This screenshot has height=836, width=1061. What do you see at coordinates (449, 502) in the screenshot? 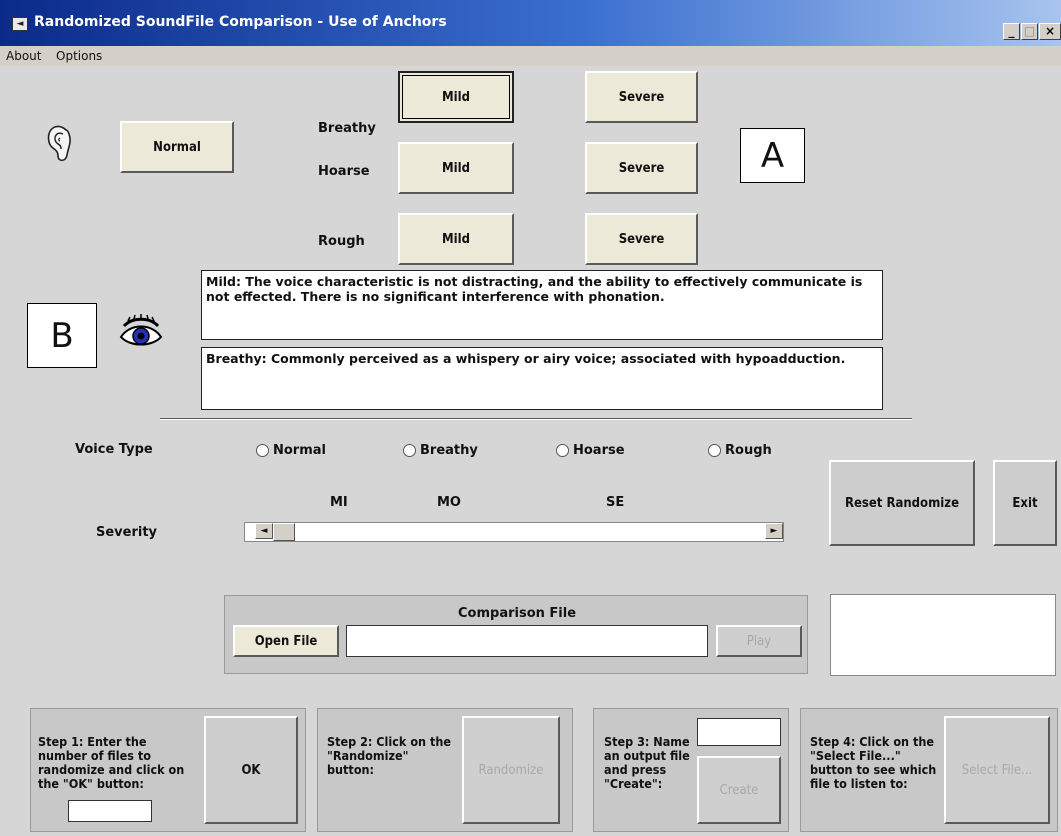
I see `severity-tick-mo: MO` at bounding box center [449, 502].